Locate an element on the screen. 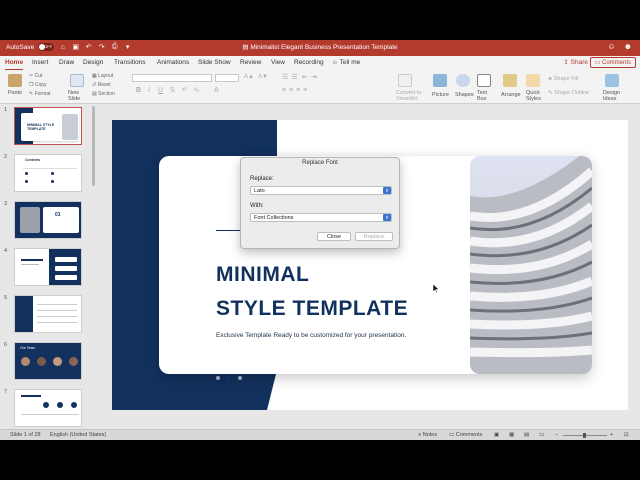 This screenshot has height=480, width=640. design-ideas-icon is located at coordinates (612, 80).